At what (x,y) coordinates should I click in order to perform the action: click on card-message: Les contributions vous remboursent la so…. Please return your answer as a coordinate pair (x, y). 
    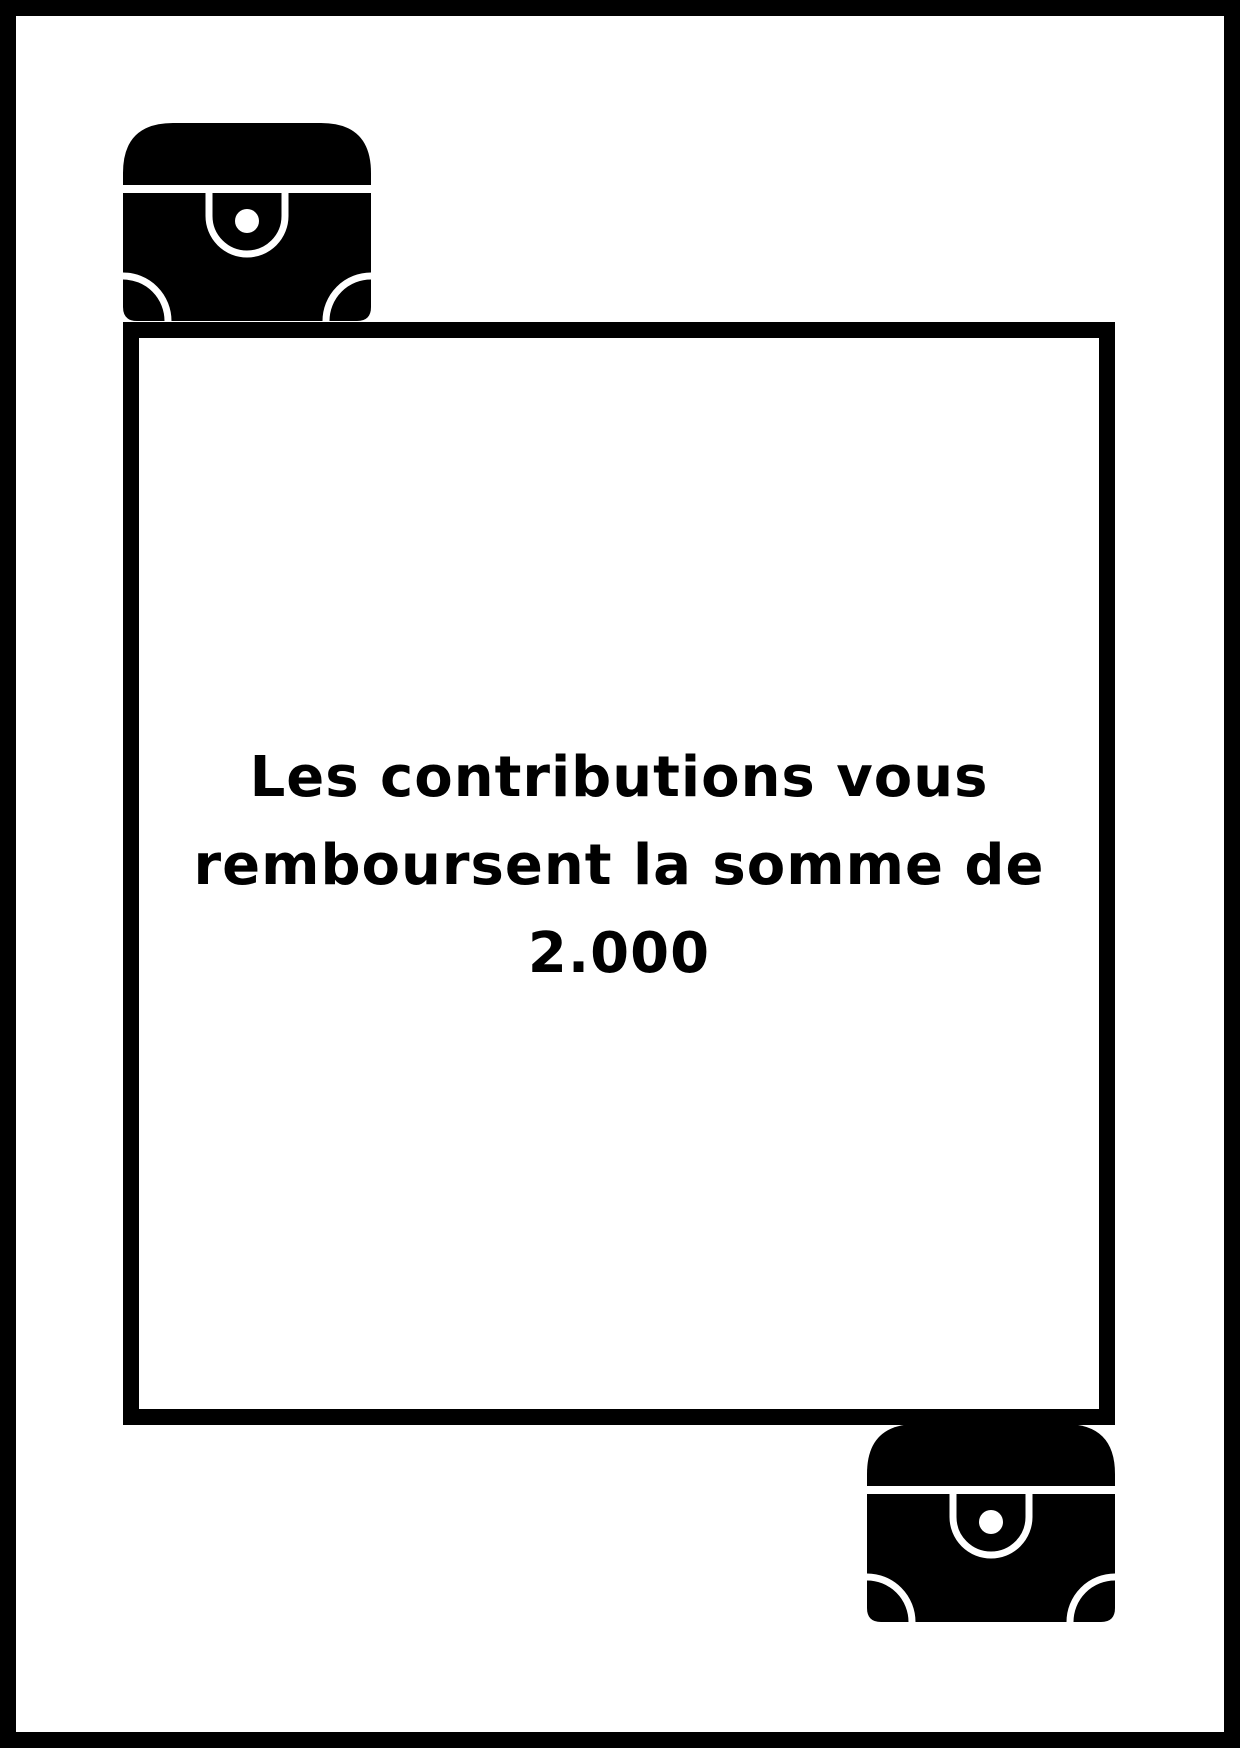
    Looking at the image, I should click on (619, 865).